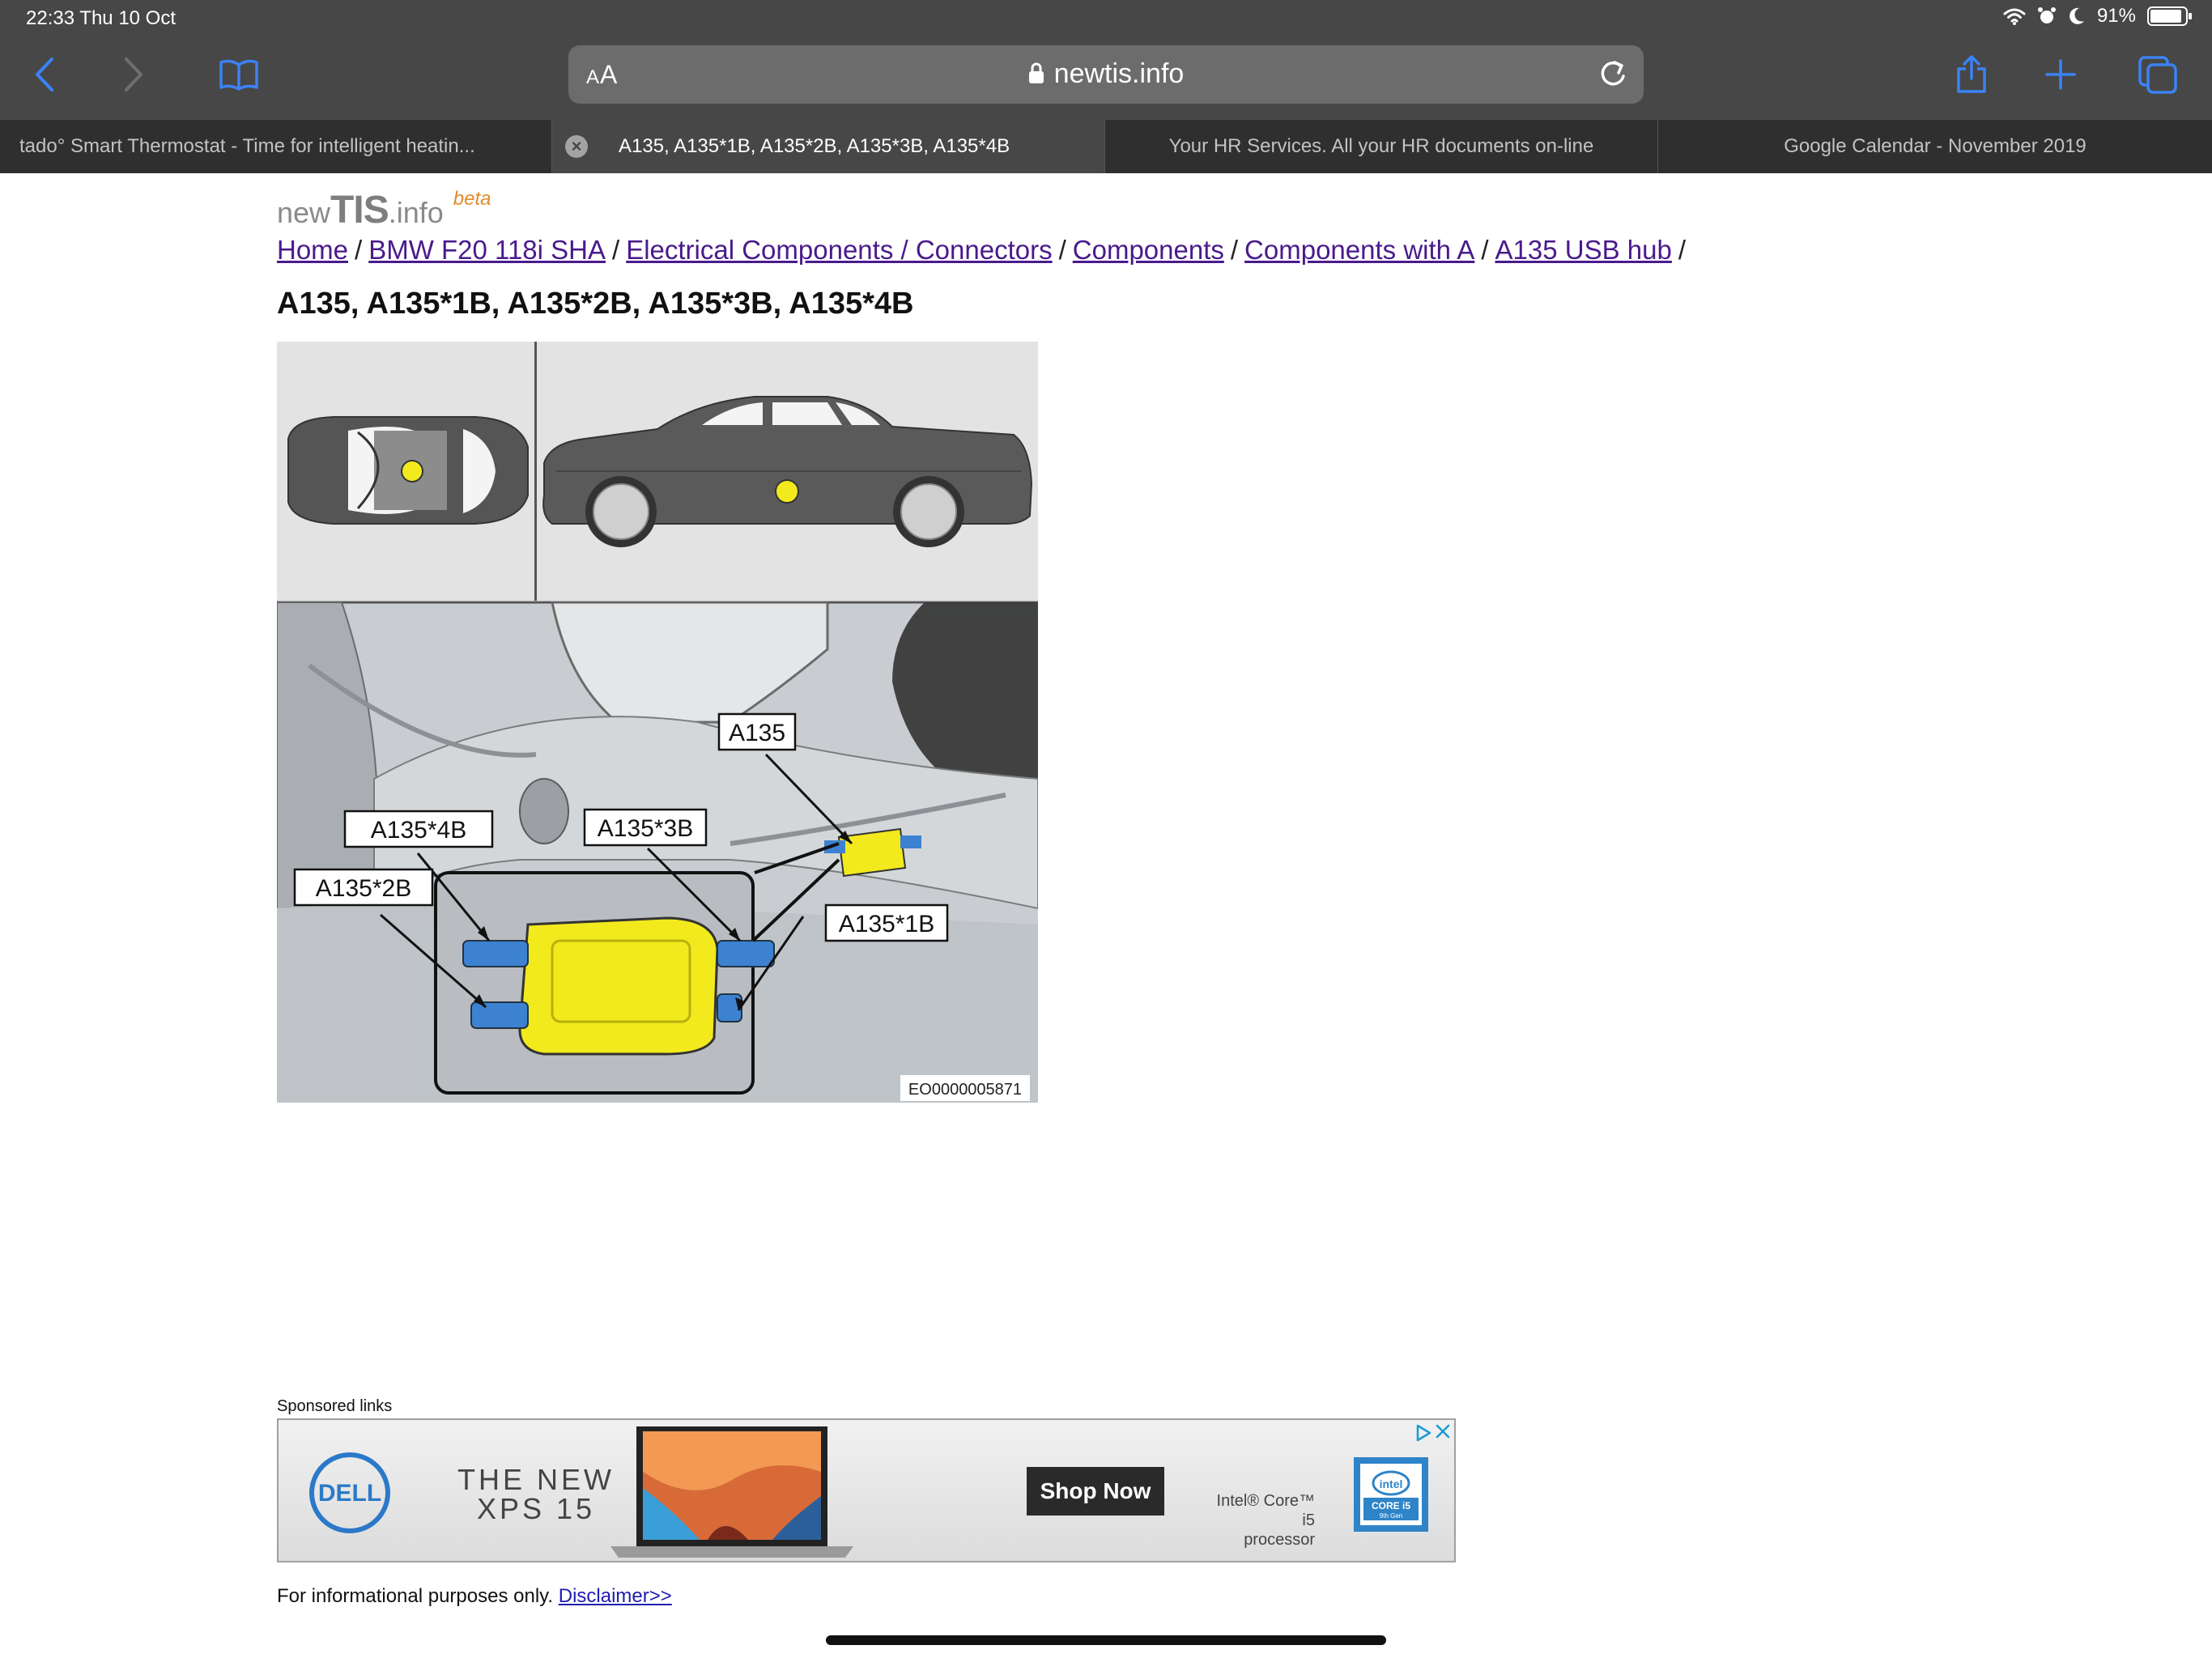  Describe the element at coordinates (487, 250) in the screenshot. I see `breadcrumb-model: BMW F20 118i SHA` at that location.